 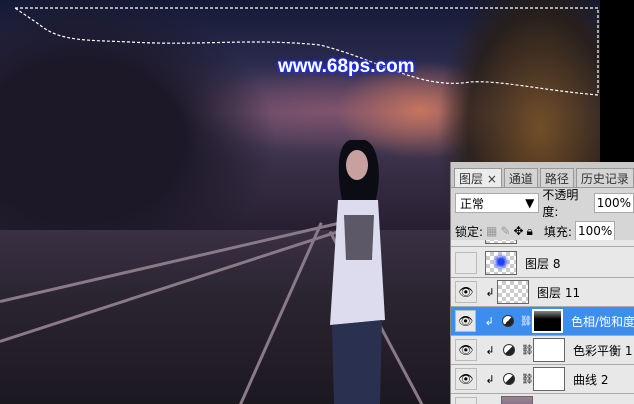 I want to click on tab-paths: 路径, so click(x=556, y=177).